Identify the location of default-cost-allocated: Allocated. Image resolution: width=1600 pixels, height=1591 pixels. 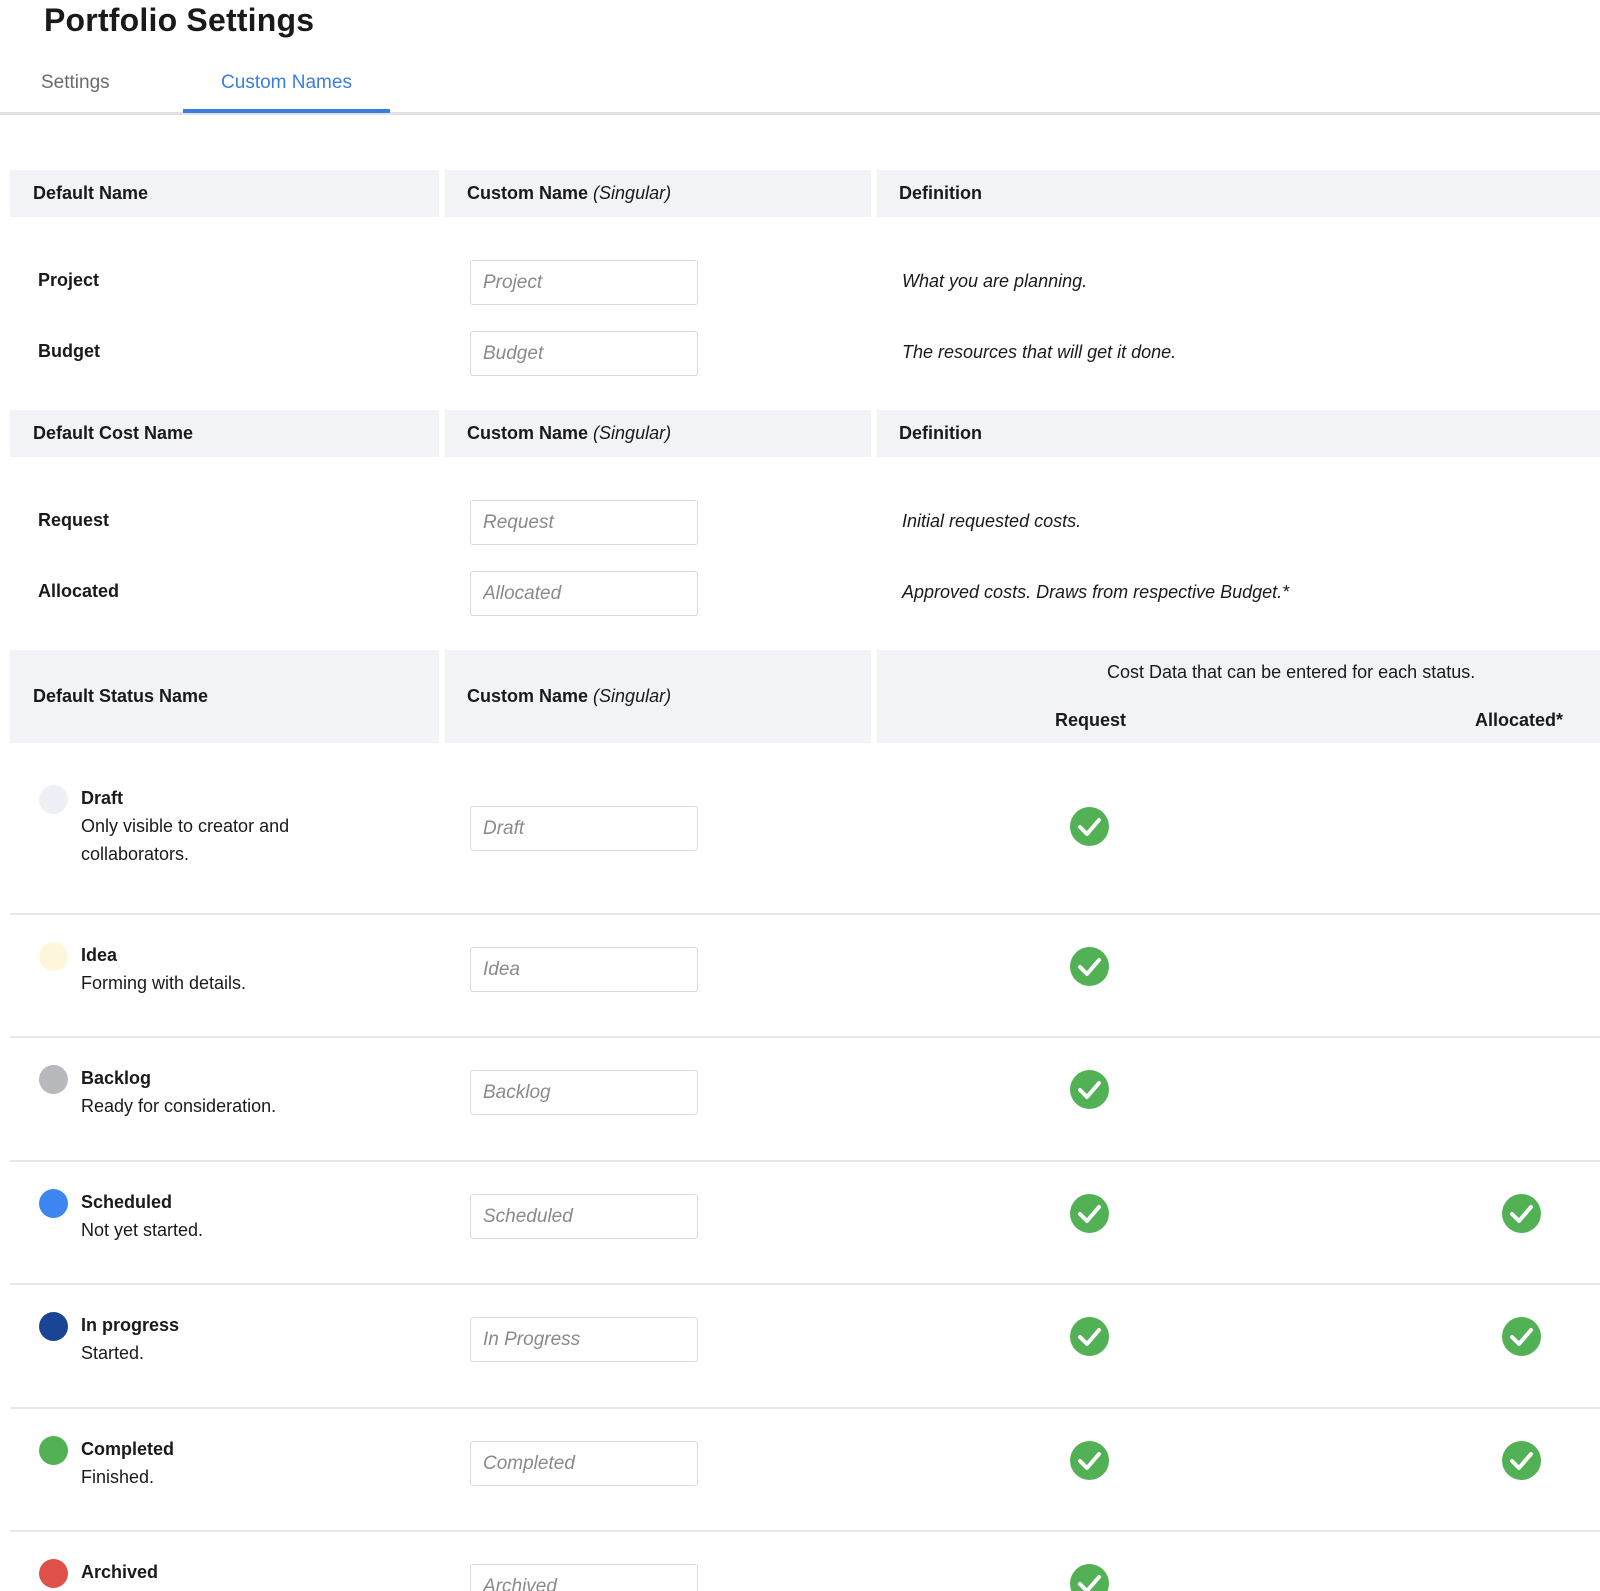
(79, 591).